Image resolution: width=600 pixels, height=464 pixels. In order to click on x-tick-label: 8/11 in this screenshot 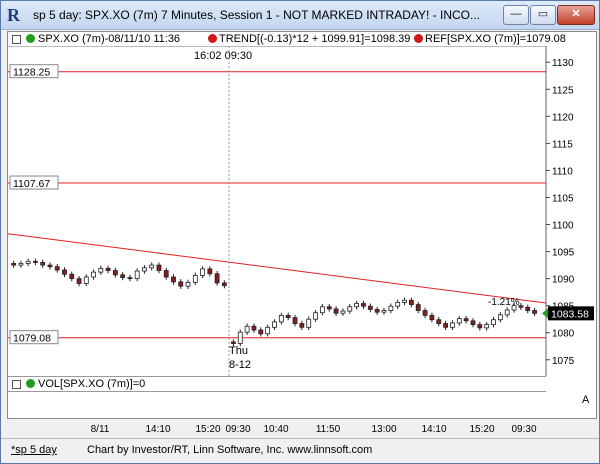, I will do `click(100, 429)`.